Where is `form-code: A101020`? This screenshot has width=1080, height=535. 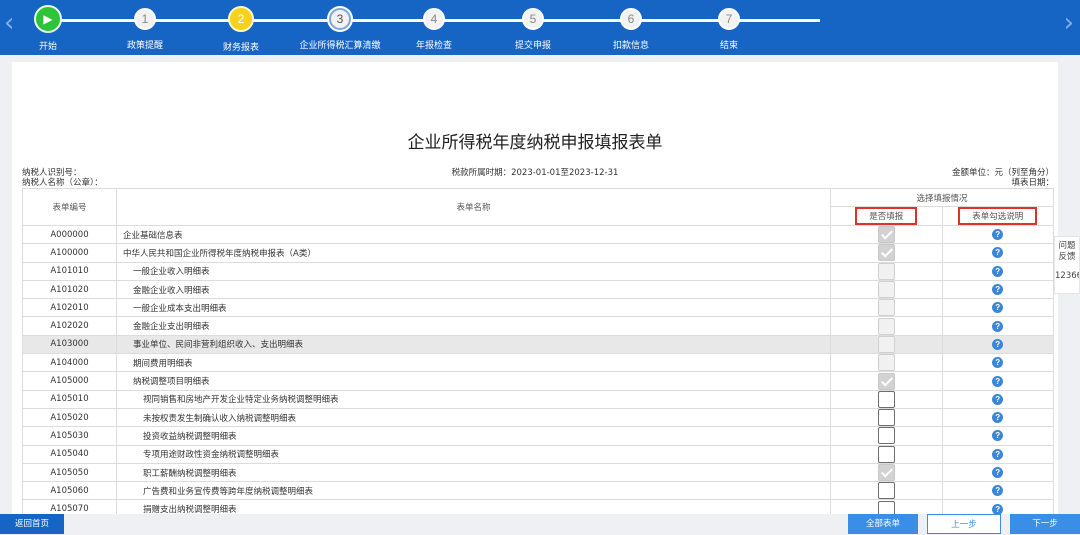 form-code: A101020 is located at coordinates (69, 289).